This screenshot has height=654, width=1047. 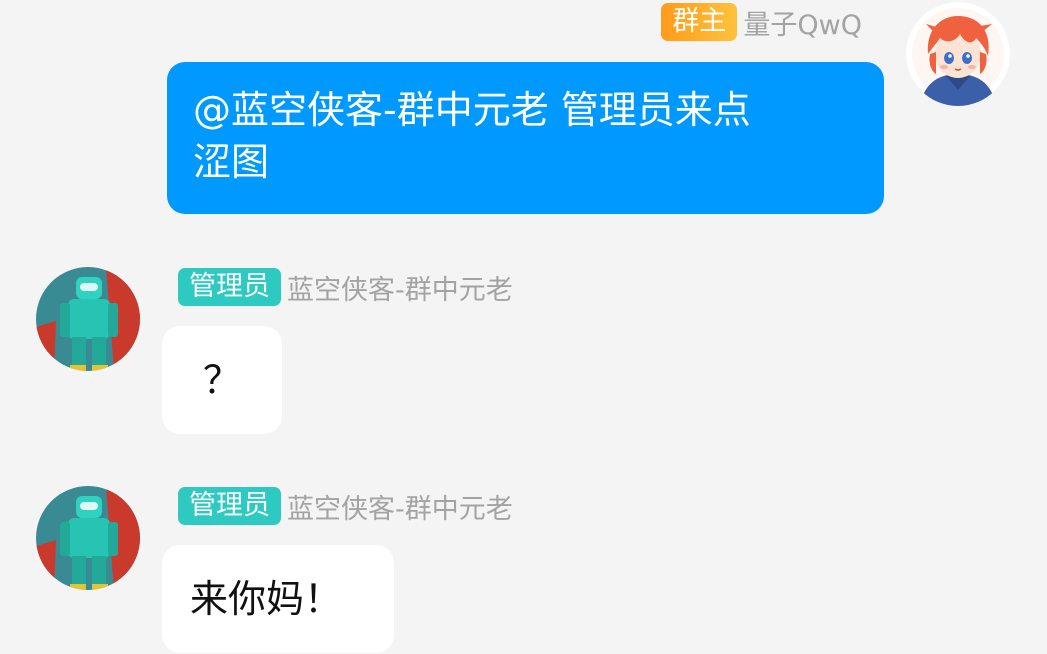 I want to click on message-bubble-other: 来你妈！, so click(x=278, y=599).